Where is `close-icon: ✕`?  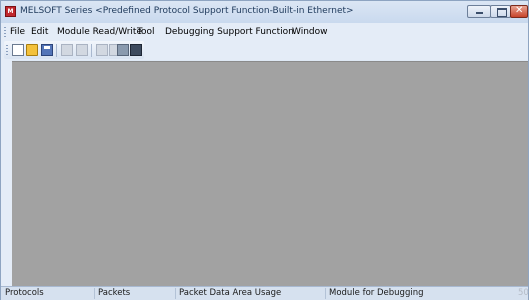 close-icon: ✕ is located at coordinates (519, 10).